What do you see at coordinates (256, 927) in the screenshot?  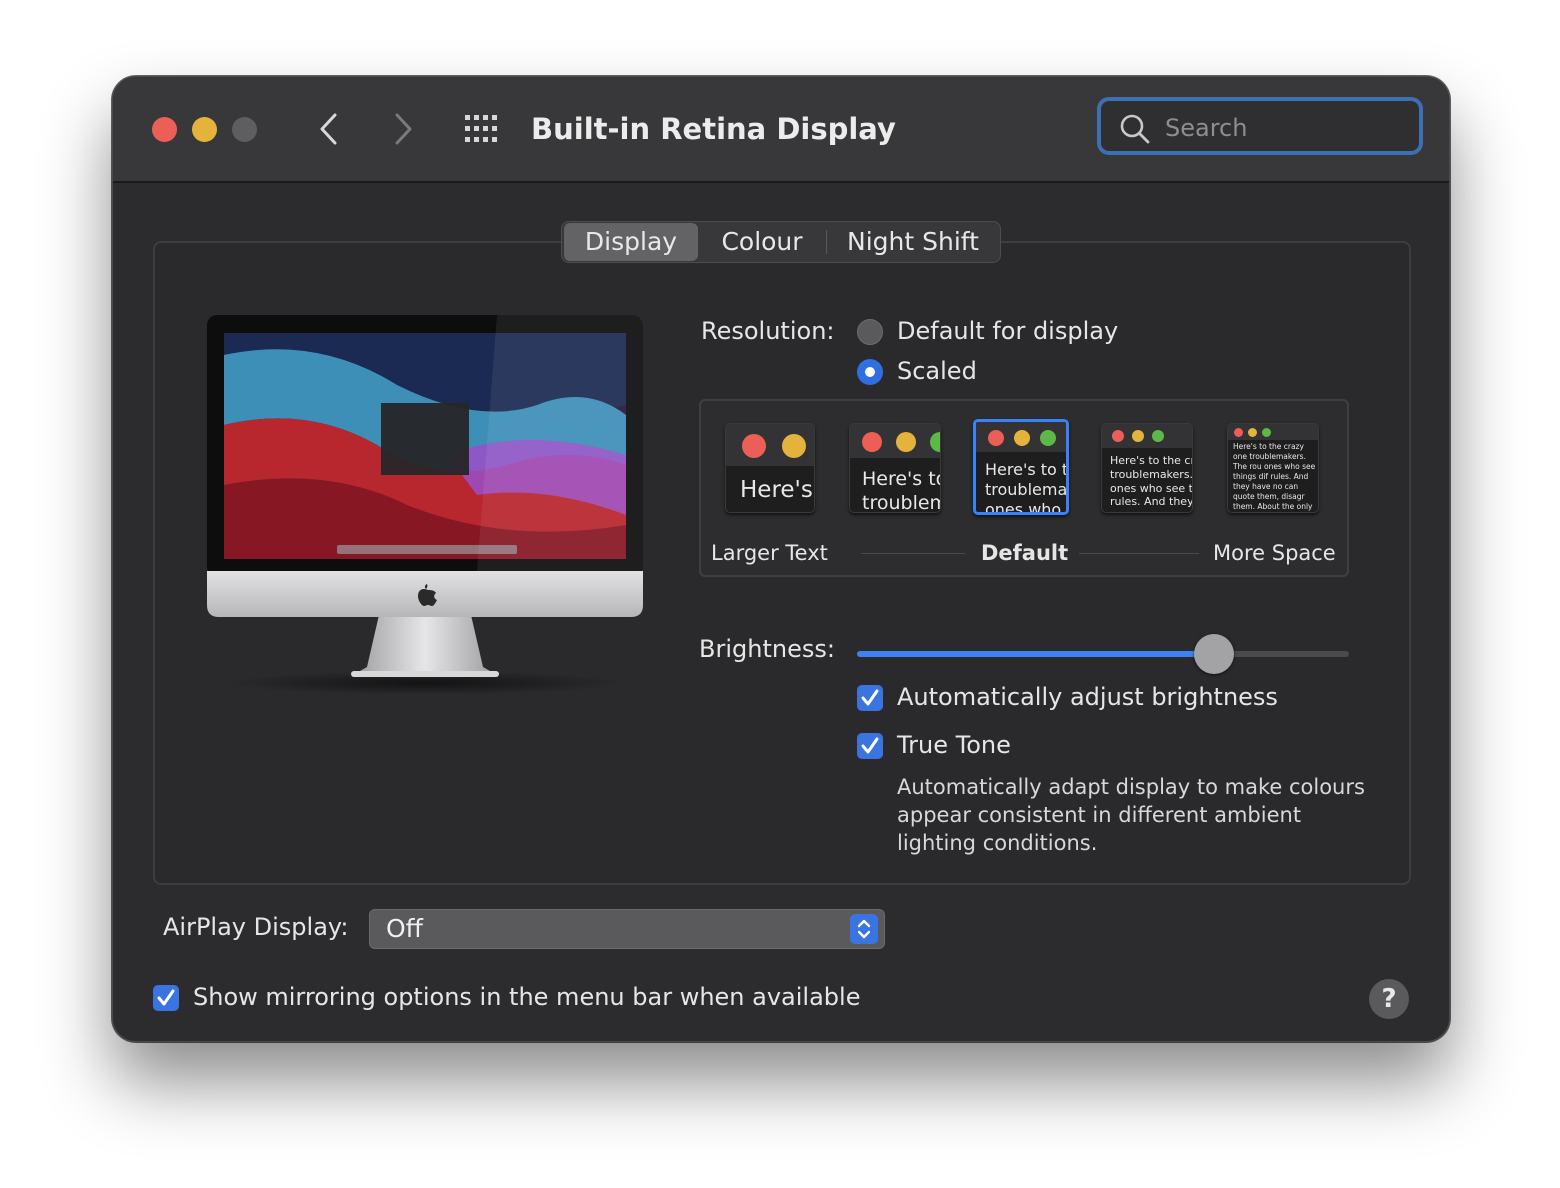 I see `airplay-display-label: AirPlay Display:` at bounding box center [256, 927].